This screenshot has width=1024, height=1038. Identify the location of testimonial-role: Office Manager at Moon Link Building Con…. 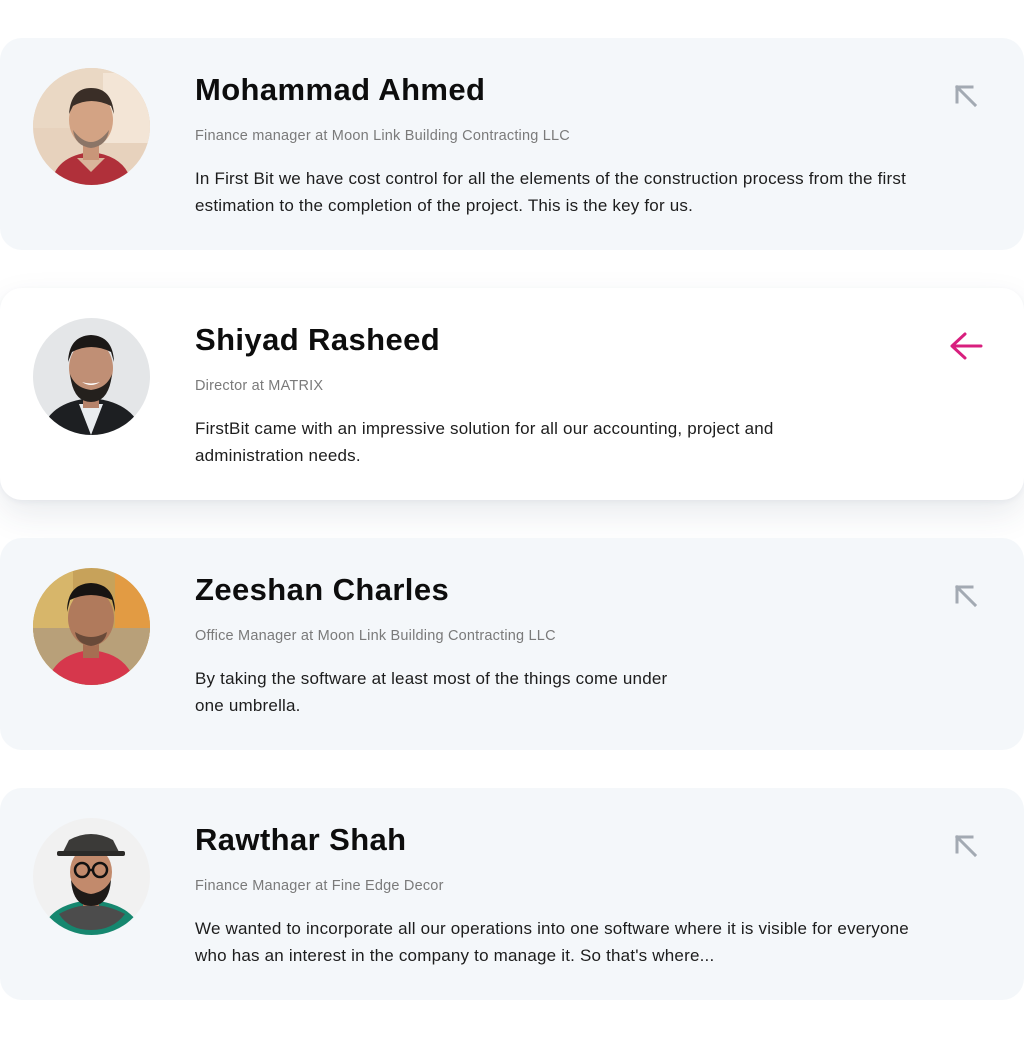
(375, 636).